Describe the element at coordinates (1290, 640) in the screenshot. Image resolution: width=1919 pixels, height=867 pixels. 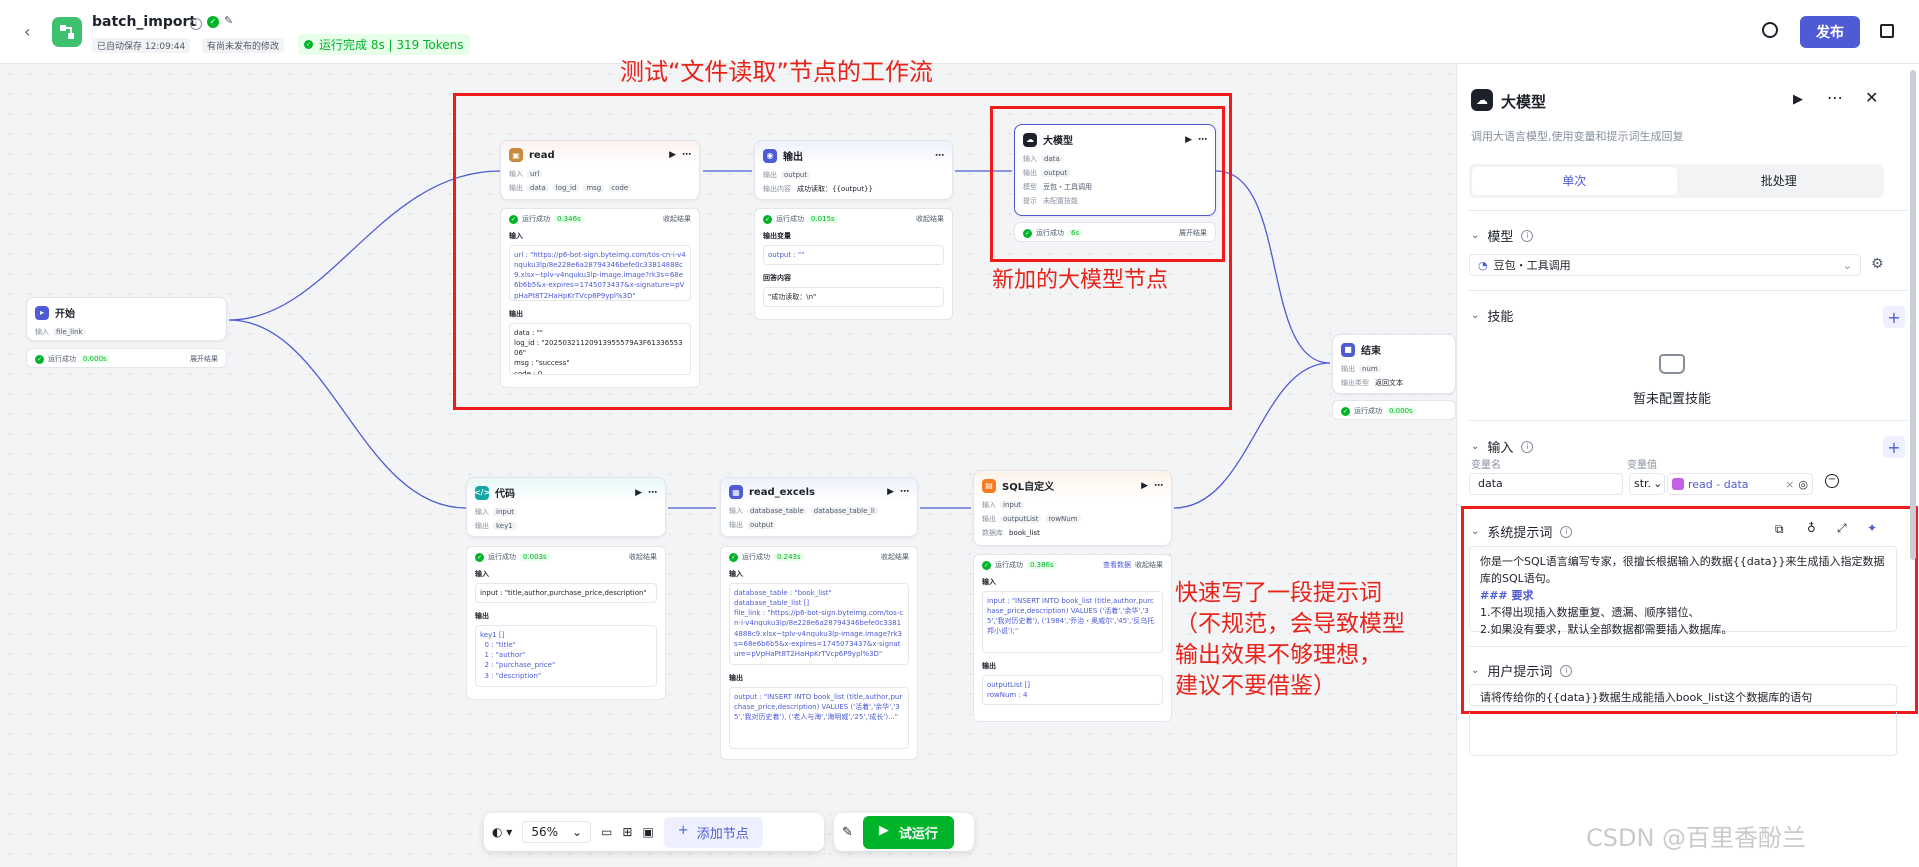
I see `annotation-prompt-note: 快速写了一段提示词 （不规范，会导致模型 输出效果不够理想， 建议不要借鉴）` at that location.